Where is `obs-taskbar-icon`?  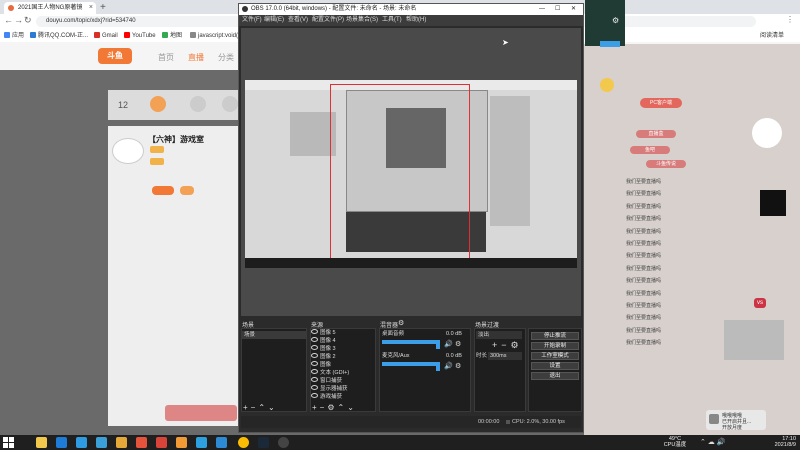 obs-taskbar-icon is located at coordinates (283, 442).